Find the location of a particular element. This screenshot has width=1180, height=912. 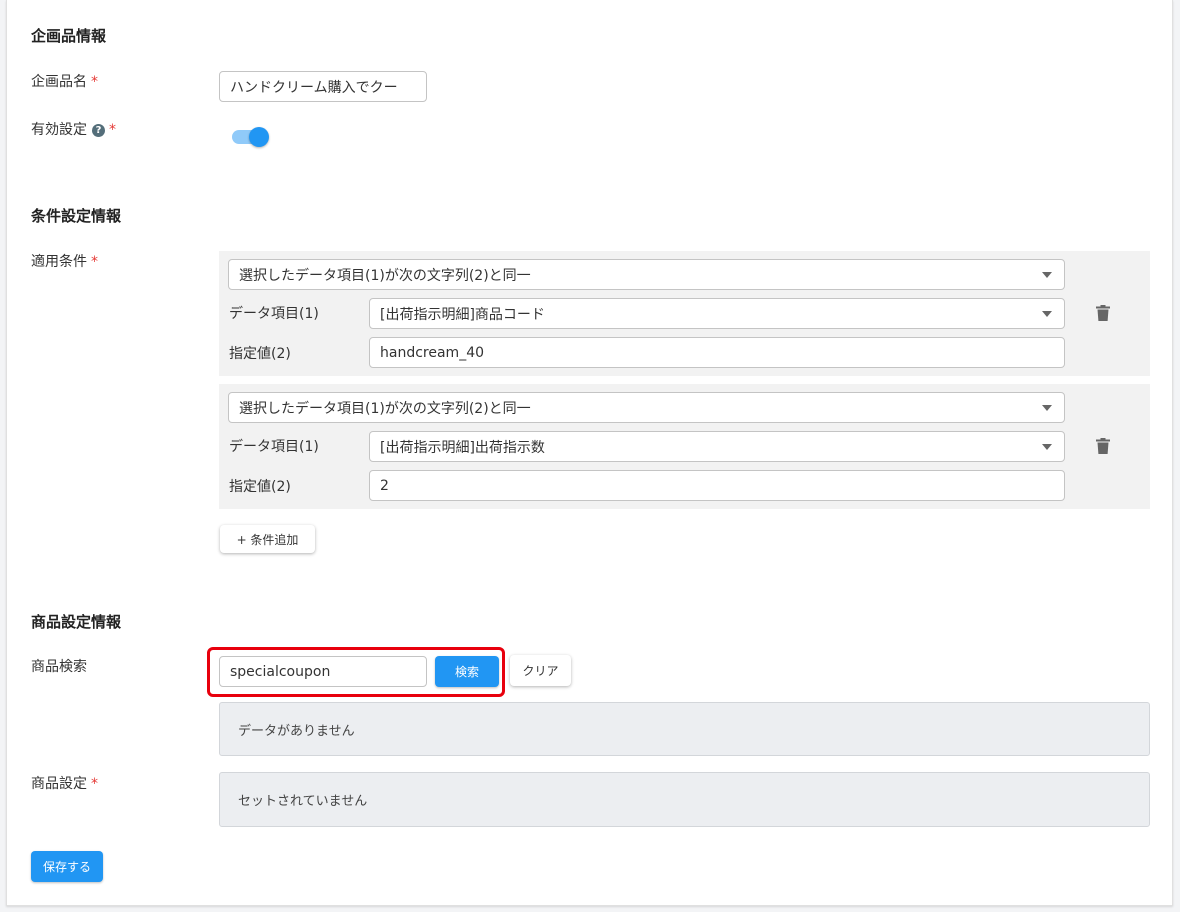

product-search-label: 商品検索 is located at coordinates (59, 667).